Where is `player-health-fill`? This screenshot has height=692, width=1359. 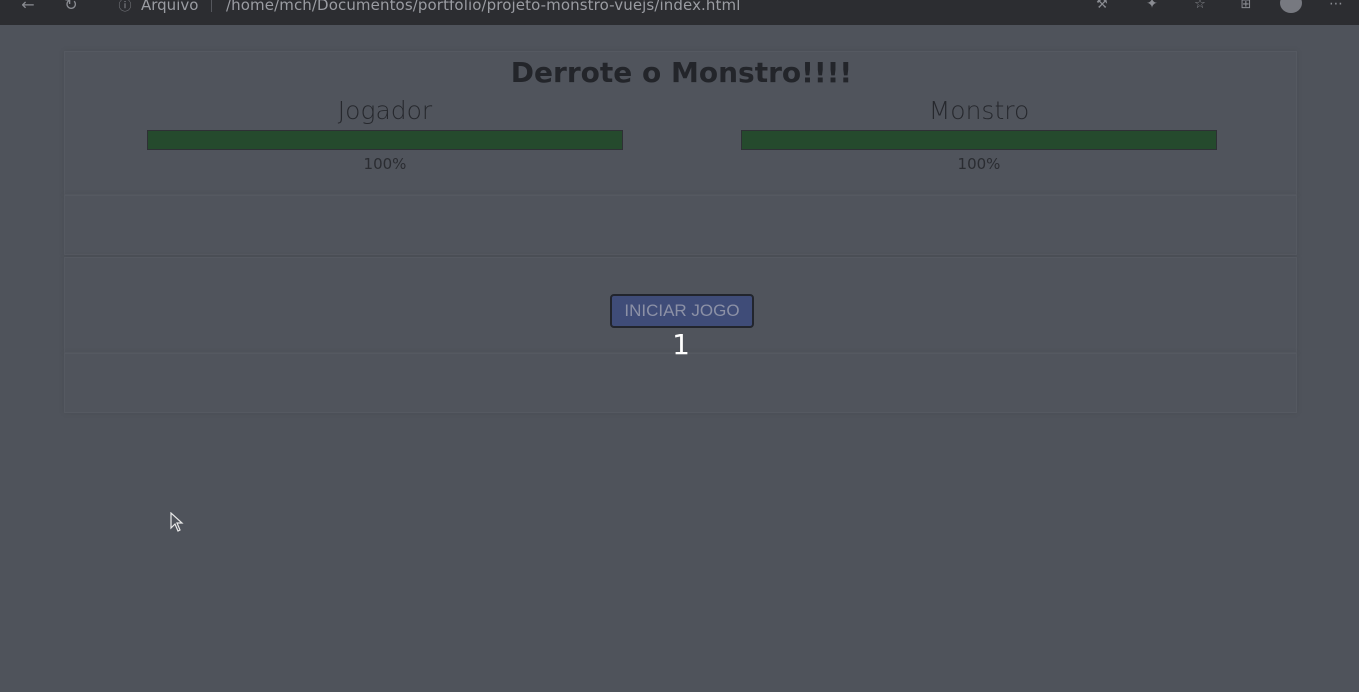 player-health-fill is located at coordinates (385, 140).